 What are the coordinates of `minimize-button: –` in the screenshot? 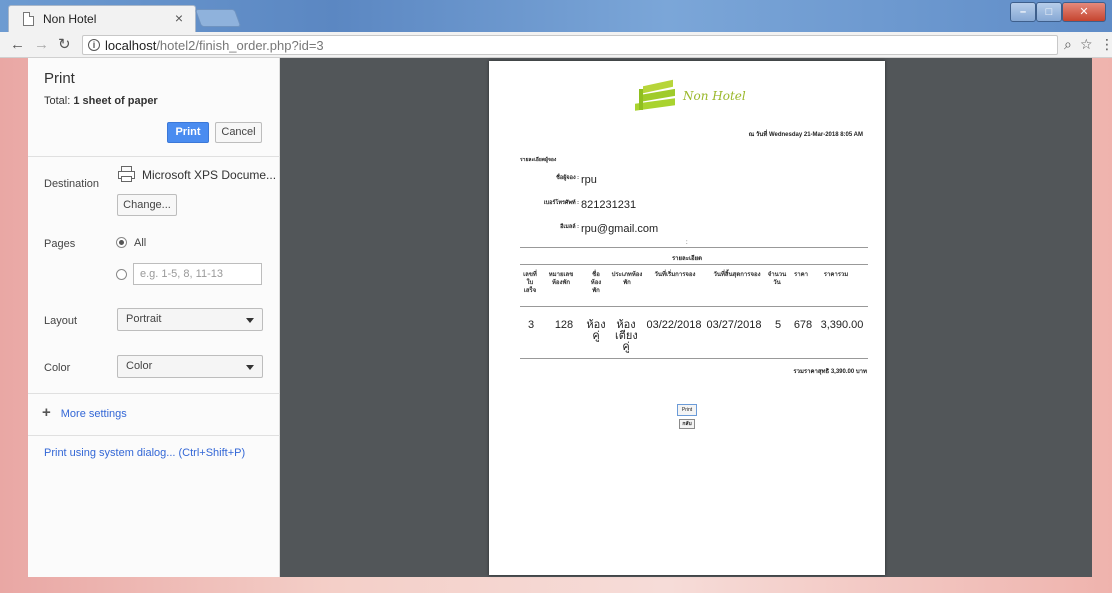 It's located at (1023, 12).